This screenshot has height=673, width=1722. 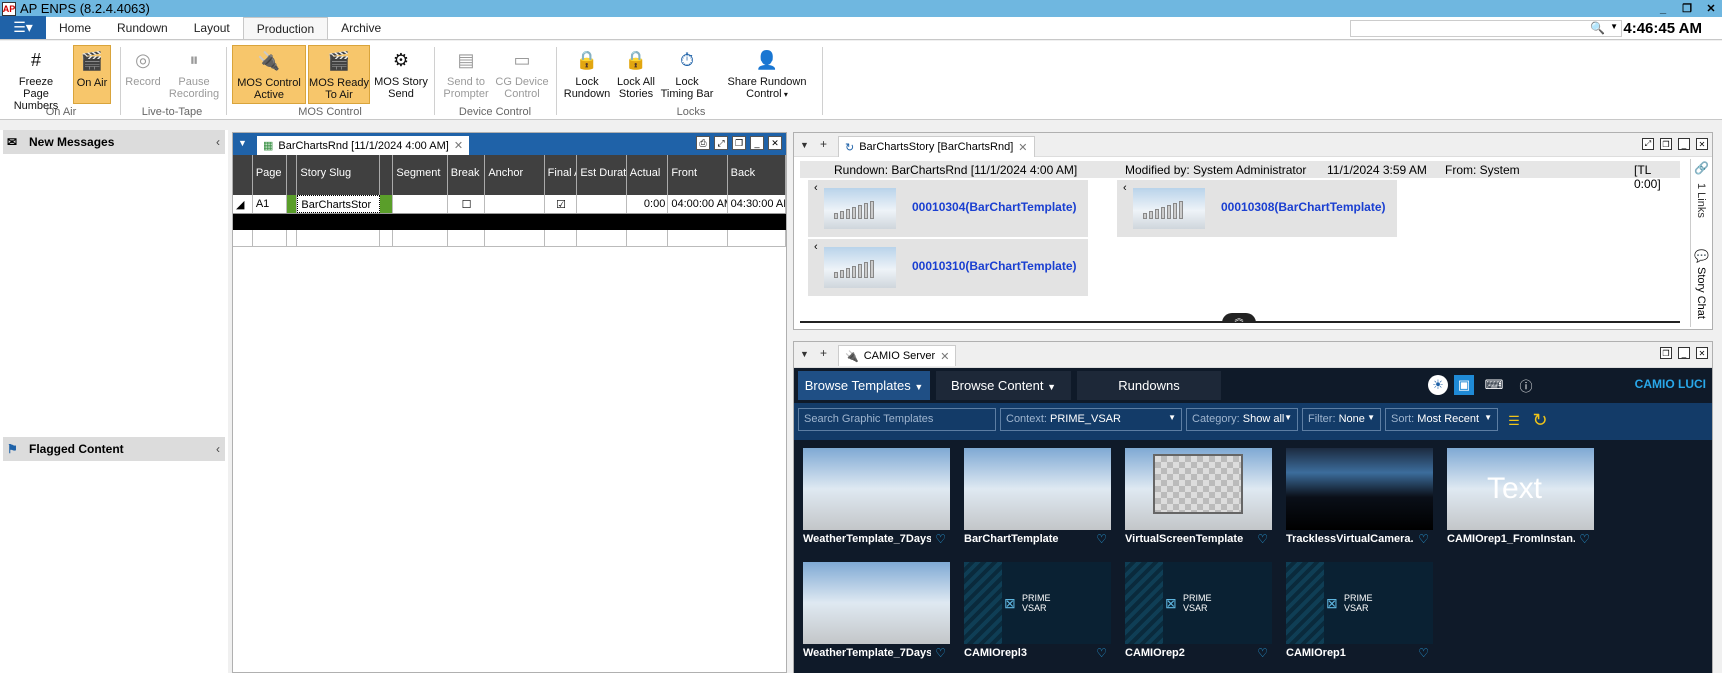 What do you see at coordinates (1701, 200) in the screenshot?
I see `links-tab: 1 Links` at bounding box center [1701, 200].